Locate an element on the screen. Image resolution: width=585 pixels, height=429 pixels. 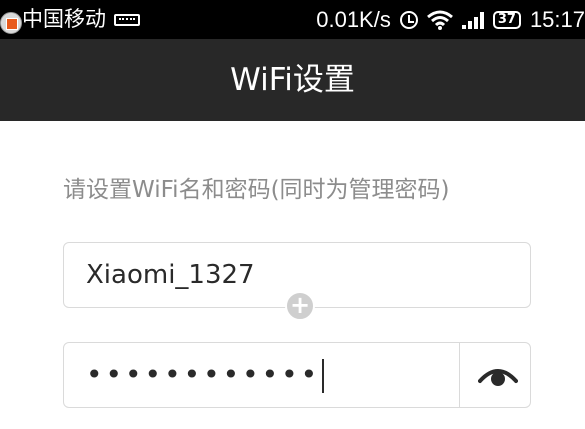
carrier-name: 中国移动 is located at coordinates (64, 19).